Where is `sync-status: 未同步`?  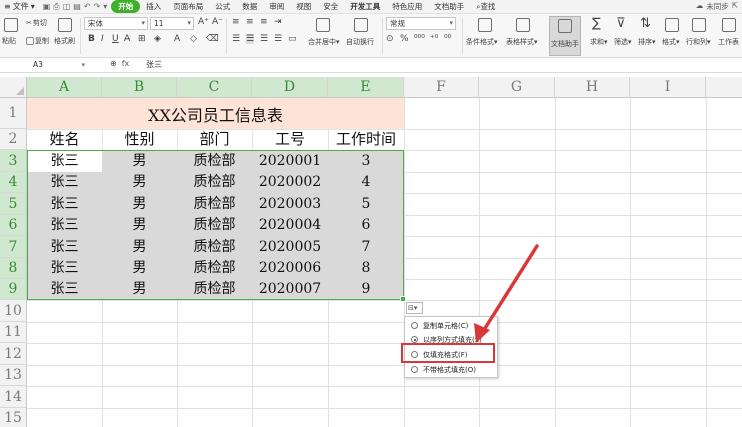 sync-status: 未同步 is located at coordinates (717, 6).